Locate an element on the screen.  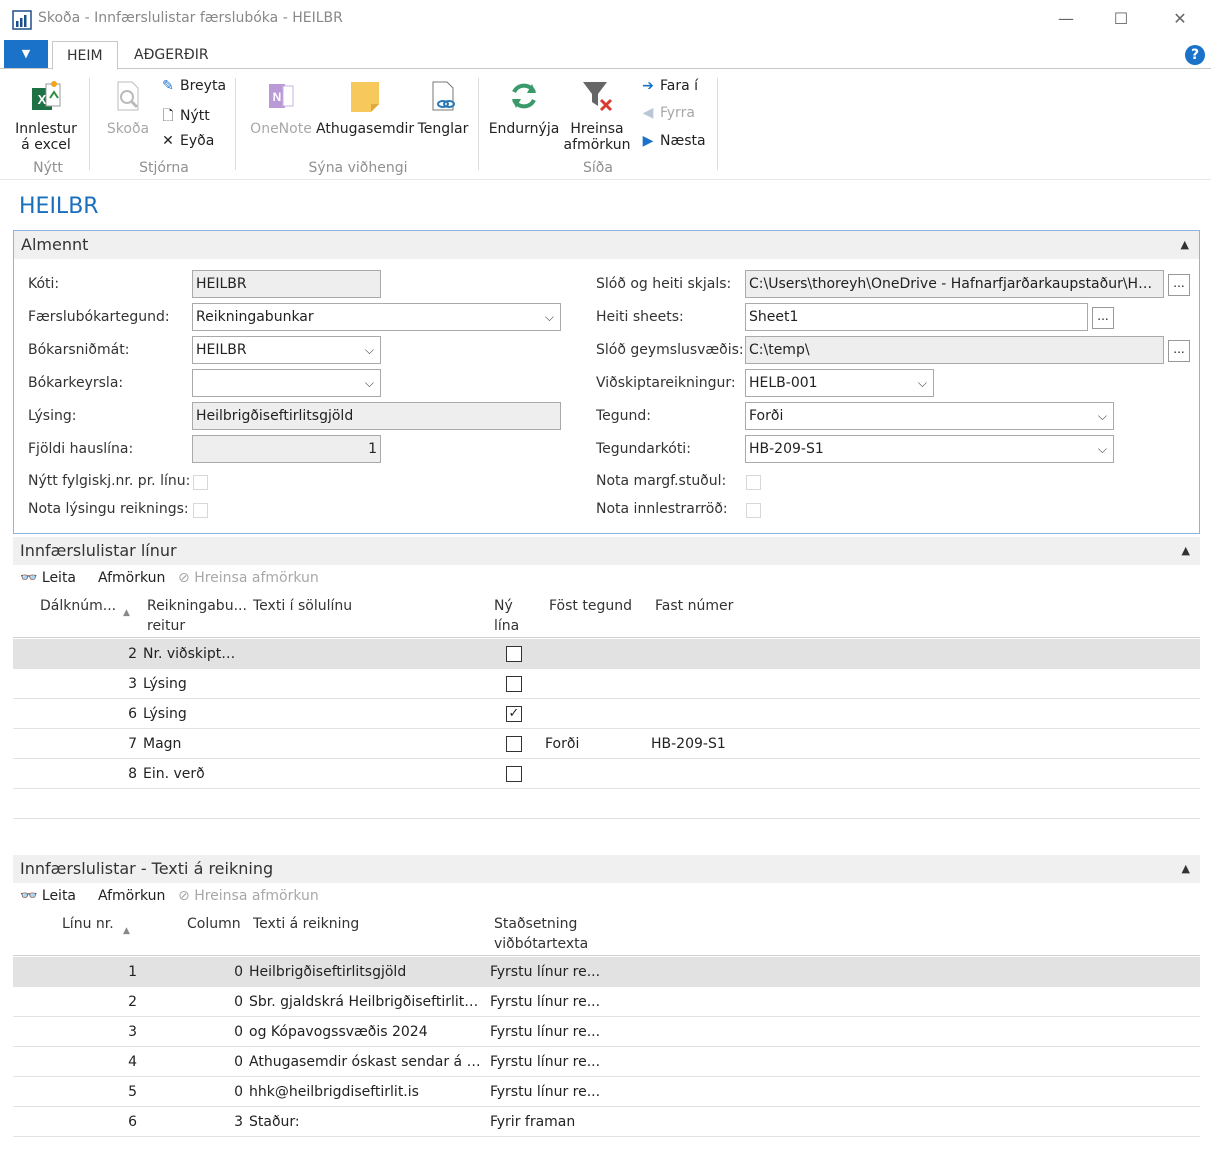
col-stadsetning: Staðsetning viðbótartexta is located at coordinates (541, 934).